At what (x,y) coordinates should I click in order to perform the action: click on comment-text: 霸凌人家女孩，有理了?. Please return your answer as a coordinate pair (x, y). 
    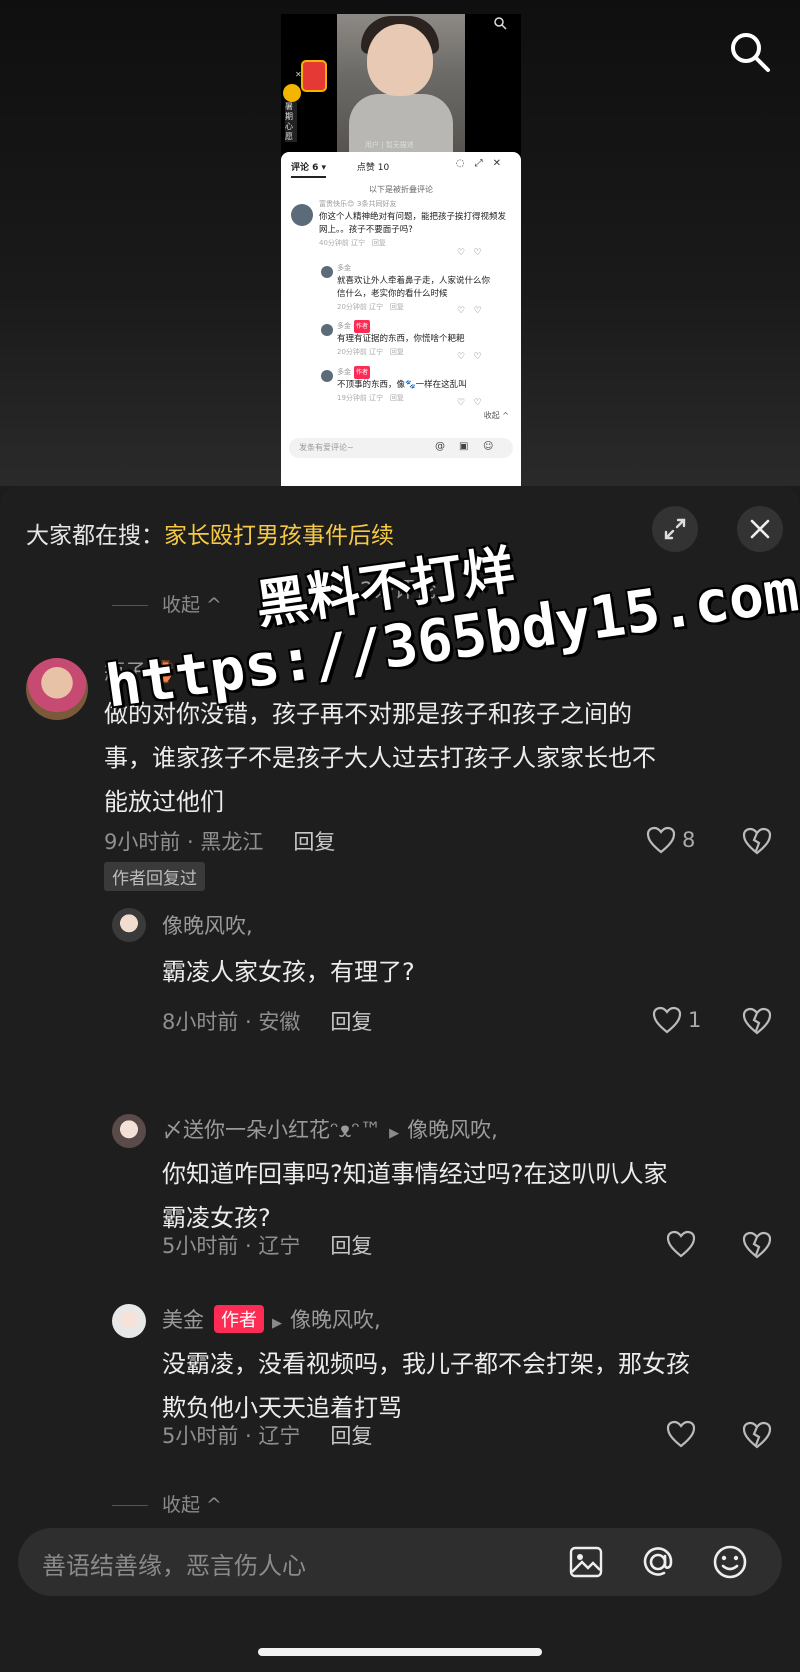
    Looking at the image, I should click on (288, 972).